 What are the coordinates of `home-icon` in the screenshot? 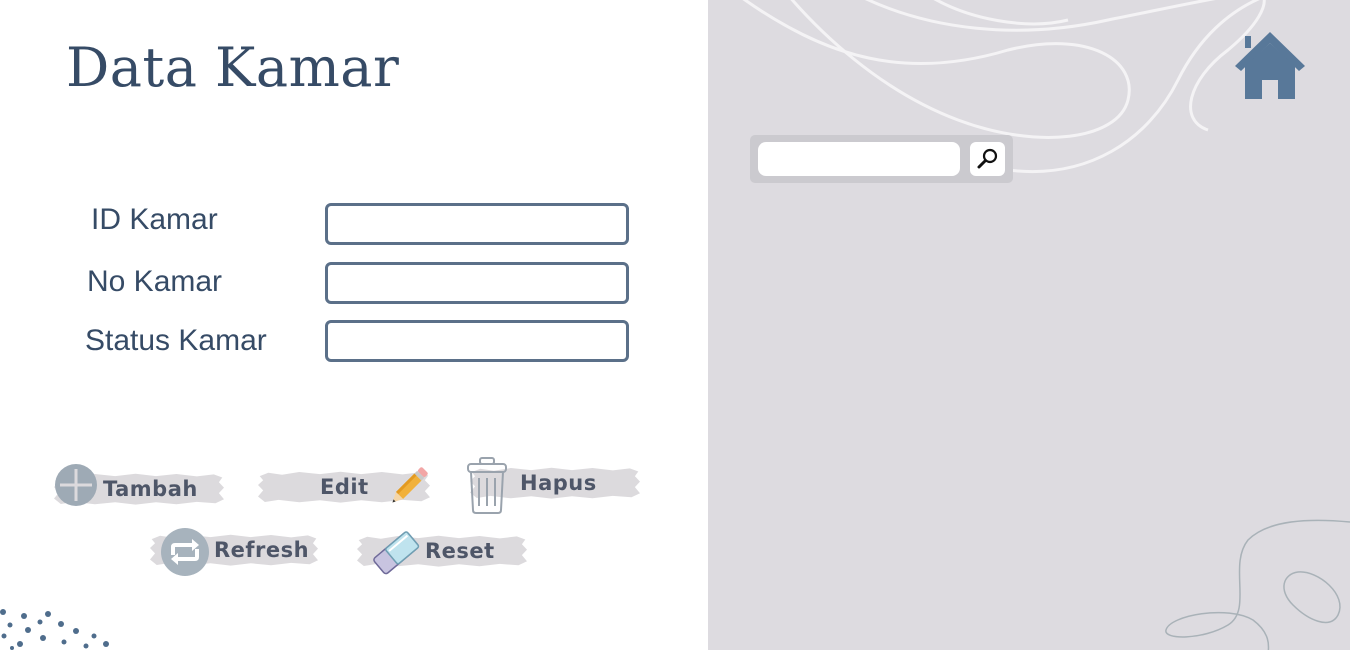 It's located at (1270, 65).